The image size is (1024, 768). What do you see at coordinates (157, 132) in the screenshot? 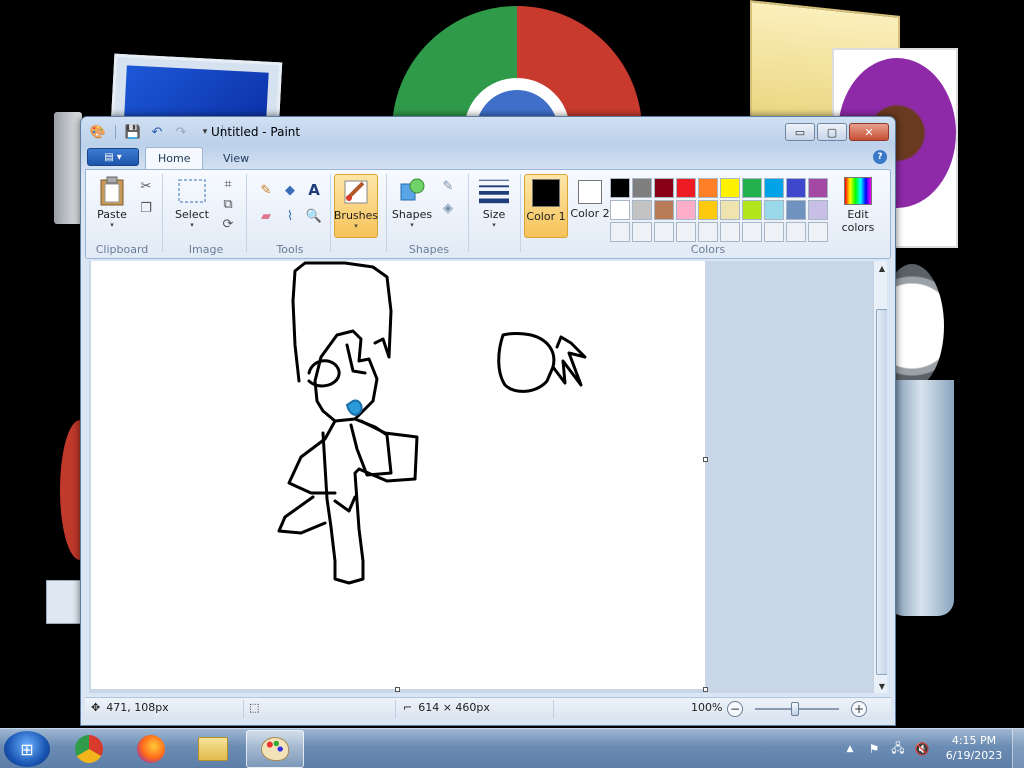
I see `undo-icon: ↶` at bounding box center [157, 132].